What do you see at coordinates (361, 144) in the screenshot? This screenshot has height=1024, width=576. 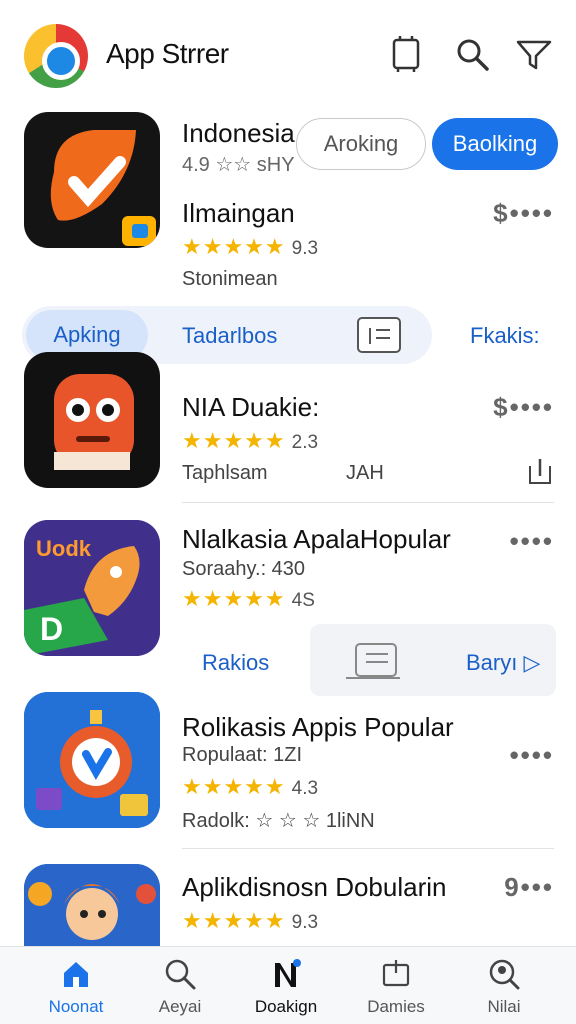 I see `secondary-button: Aroking` at bounding box center [361, 144].